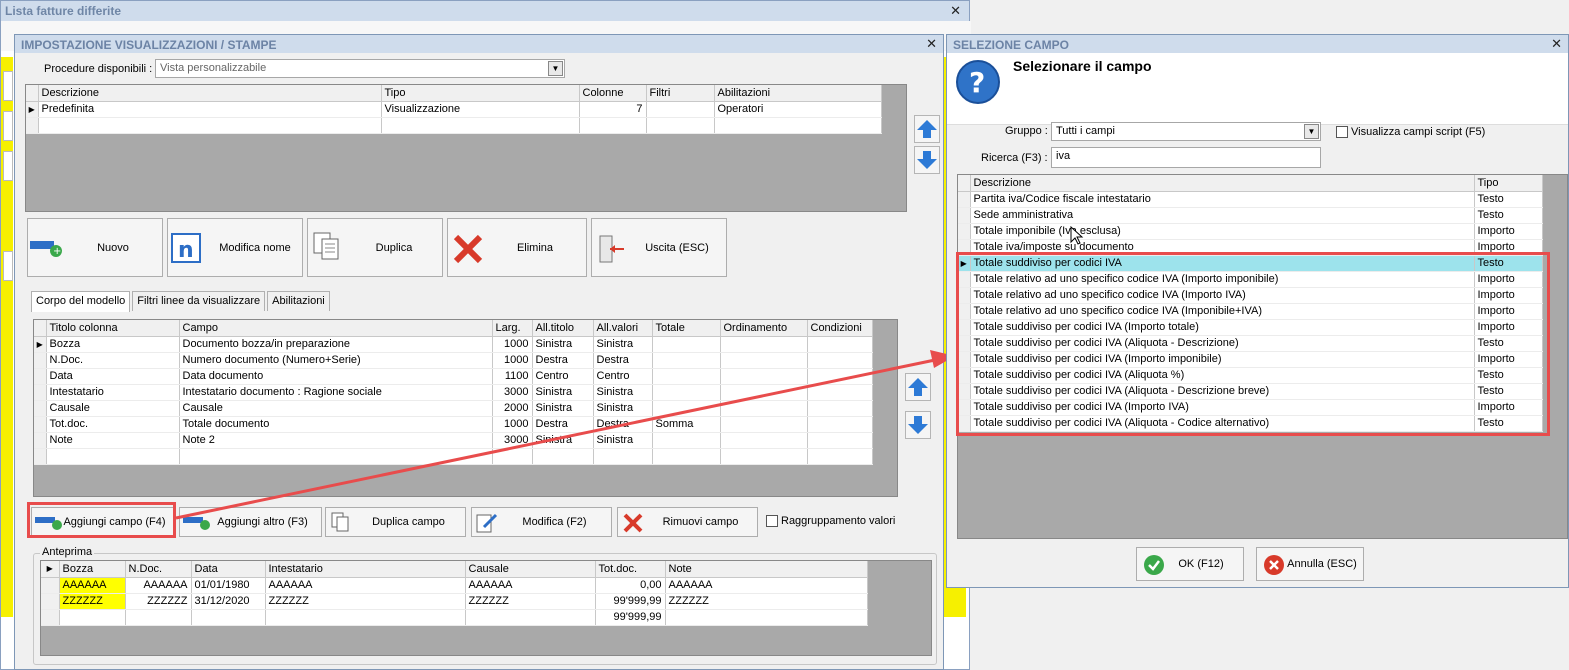 This screenshot has height=670, width=1569. Describe the element at coordinates (375, 247) in the screenshot. I see `duplicate-button: Duplica` at that location.